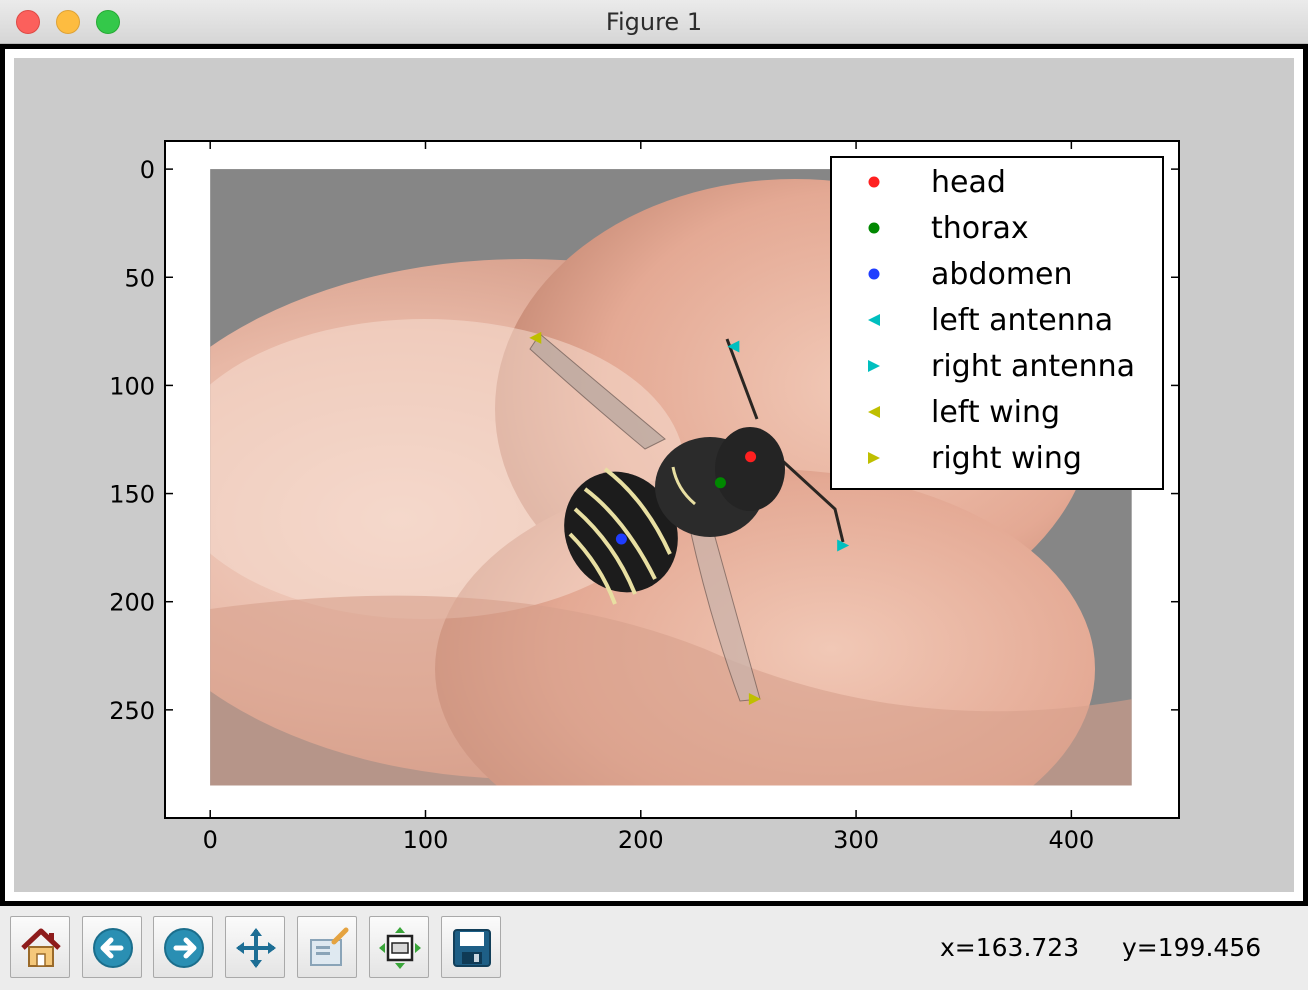  Describe the element at coordinates (210, 840) in the screenshot. I see `x-tick-label: 0` at that location.